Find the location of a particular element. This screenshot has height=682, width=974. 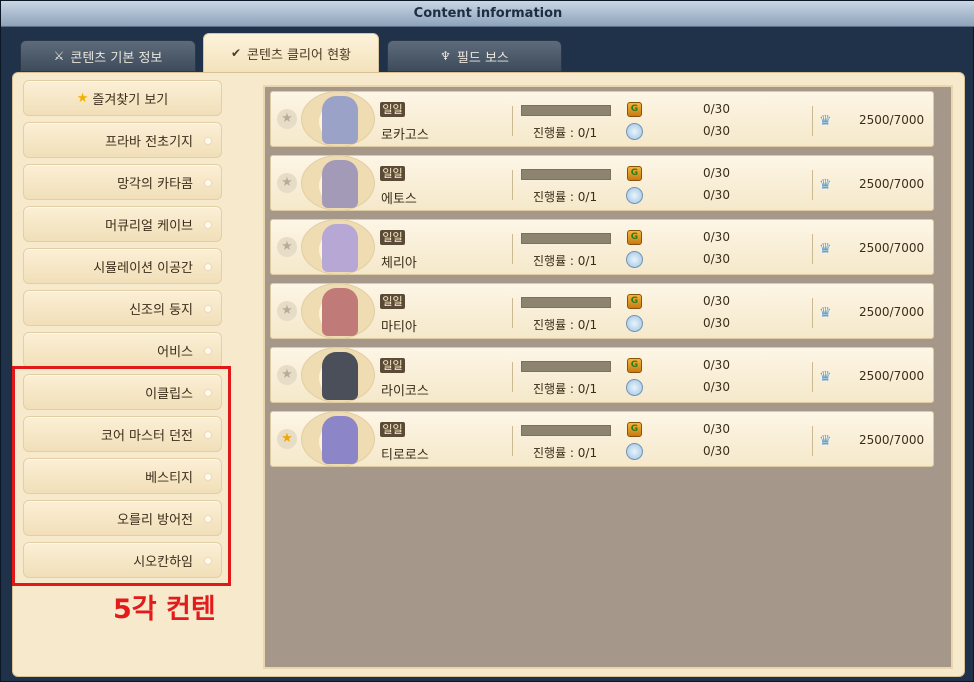

sidebar-item: 프라바 전초기지 is located at coordinates (122, 140).